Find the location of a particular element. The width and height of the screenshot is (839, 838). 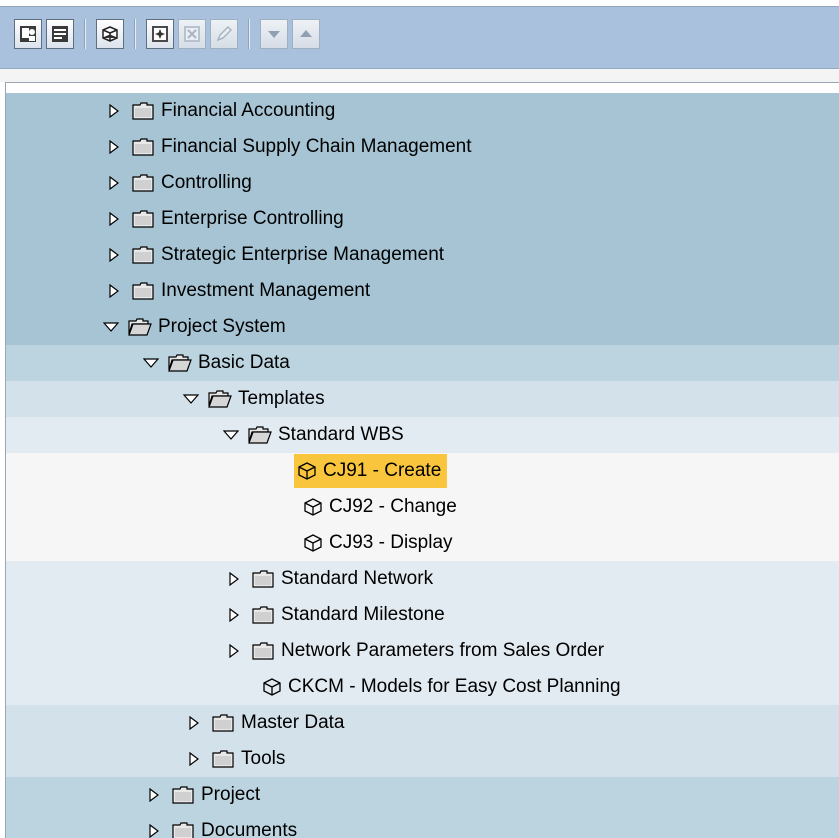

toolbar-gap is located at coordinates (419, 75).